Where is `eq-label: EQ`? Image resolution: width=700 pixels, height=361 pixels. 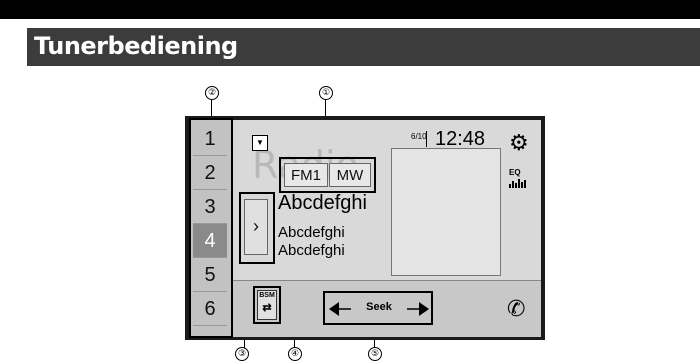 eq-label: EQ is located at coordinates (515, 172).